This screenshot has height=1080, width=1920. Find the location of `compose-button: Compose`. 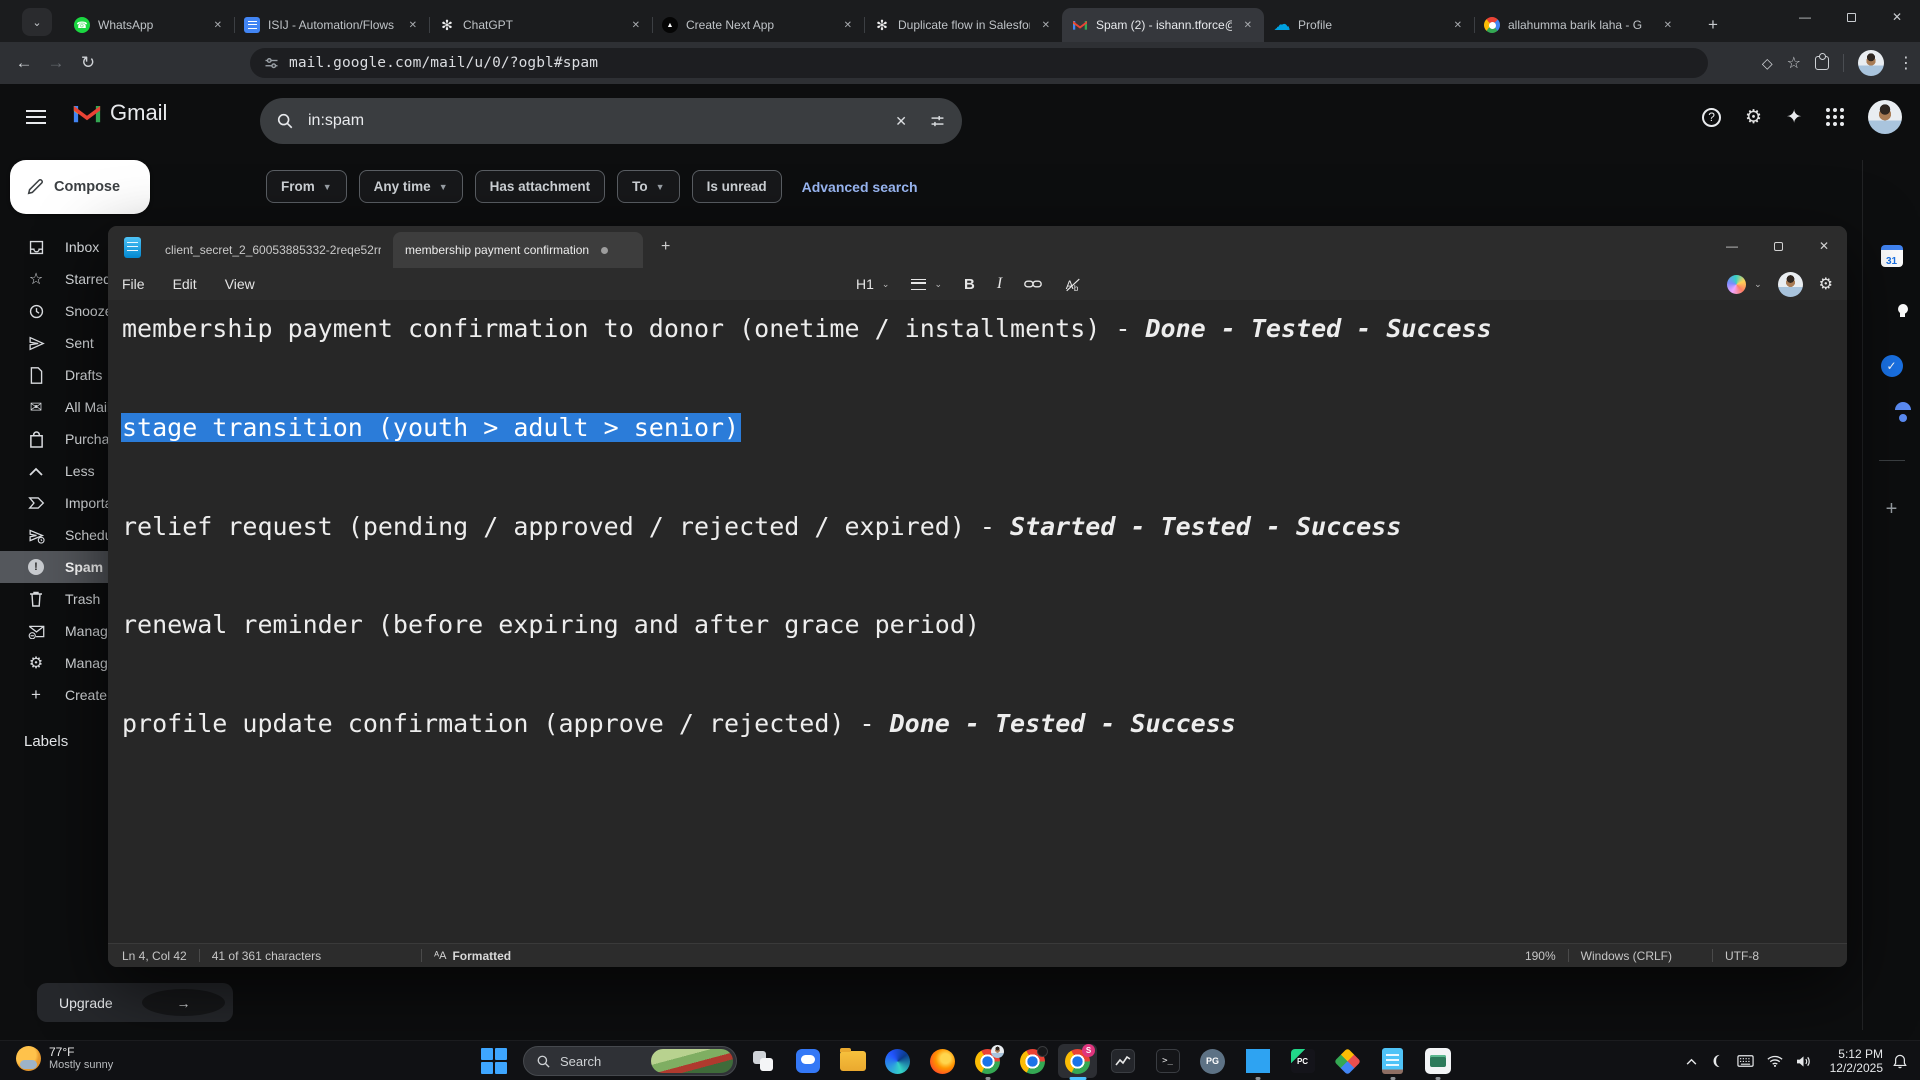

compose-button: Compose is located at coordinates (80, 187).